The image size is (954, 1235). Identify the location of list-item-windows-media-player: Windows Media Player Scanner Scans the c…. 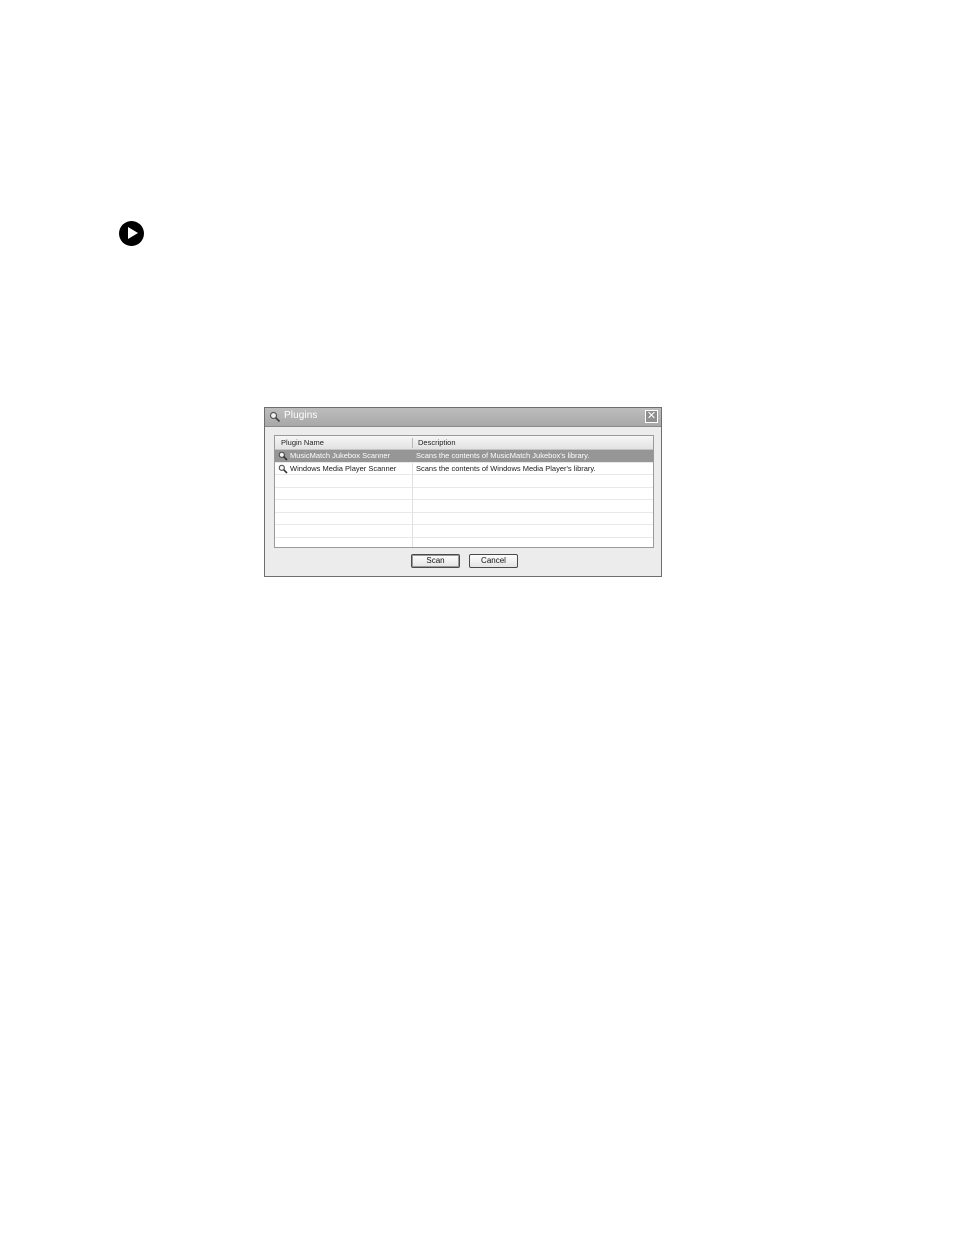
(464, 469).